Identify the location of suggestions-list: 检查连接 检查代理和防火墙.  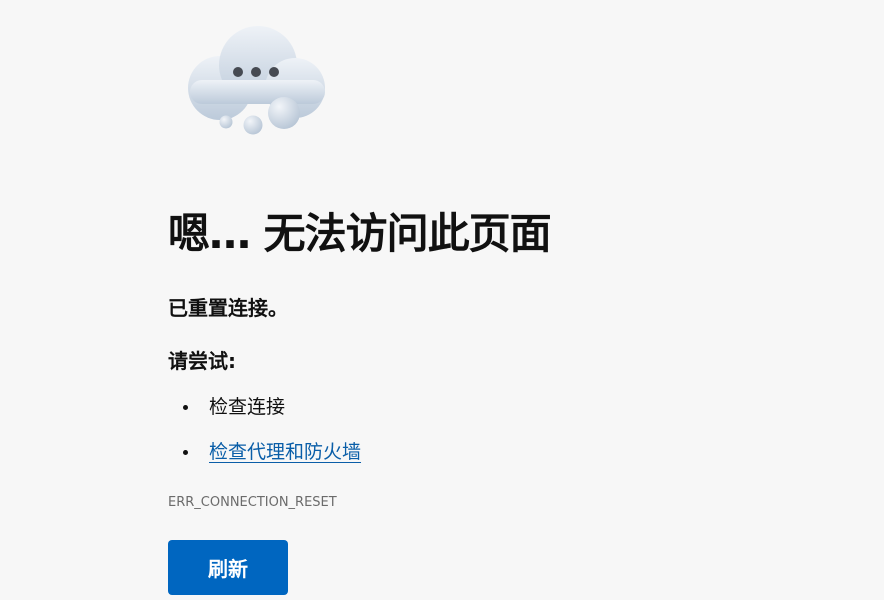
(264, 437).